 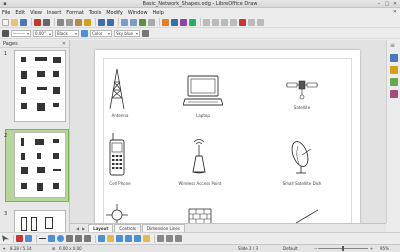 I want to click on grid-icon, so click(x=124, y=22).